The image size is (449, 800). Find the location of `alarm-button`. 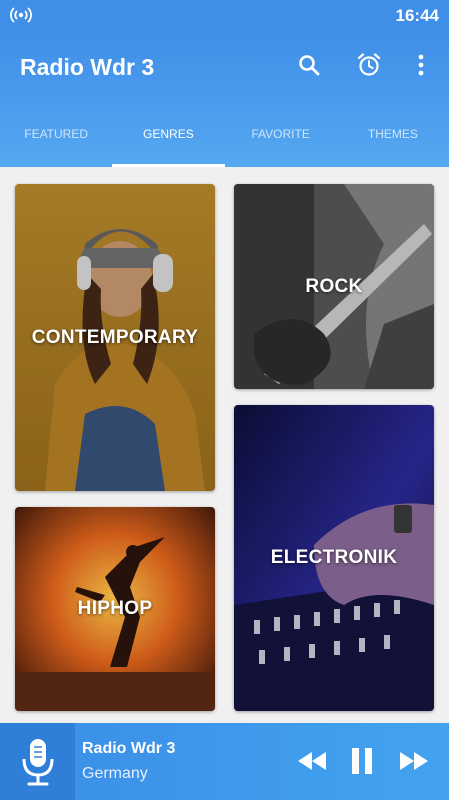

alarm-button is located at coordinates (369, 65).